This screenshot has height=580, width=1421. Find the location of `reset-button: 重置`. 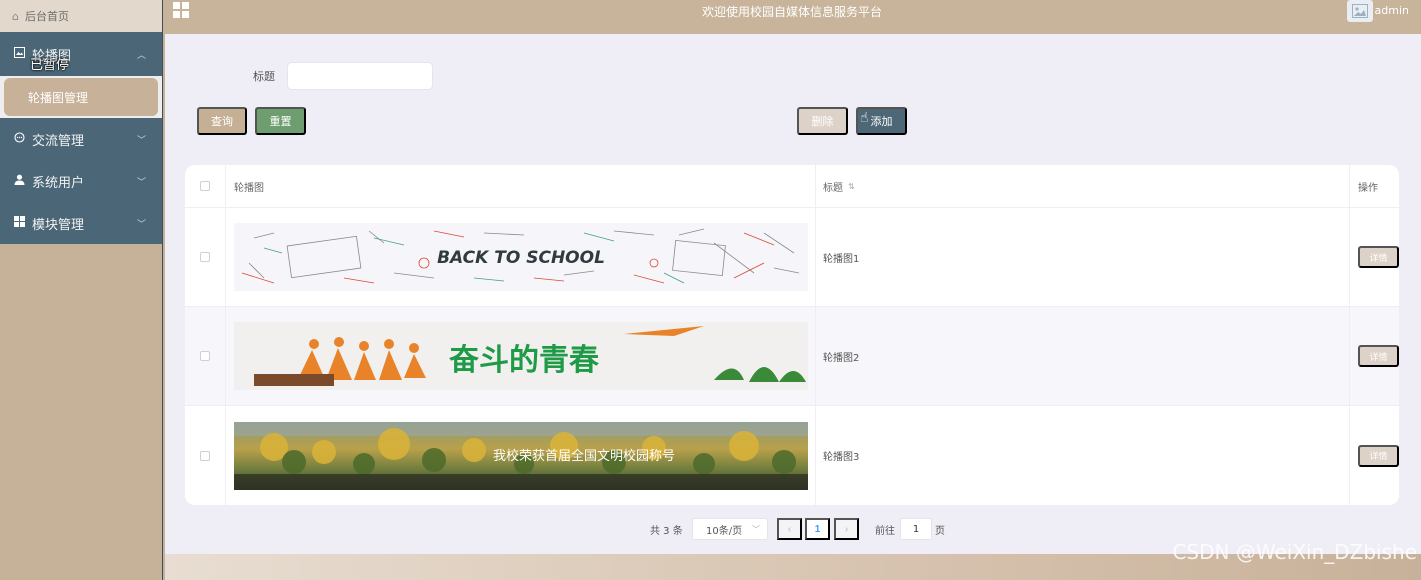

reset-button: 重置 is located at coordinates (280, 121).